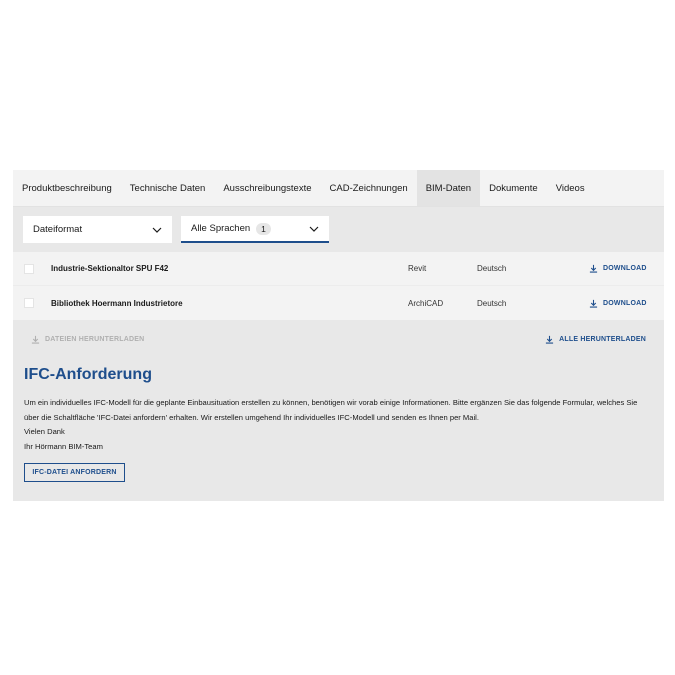  What do you see at coordinates (63, 446) in the screenshot?
I see `ifc-signature: Ihr Hörmann BIM-Team` at bounding box center [63, 446].